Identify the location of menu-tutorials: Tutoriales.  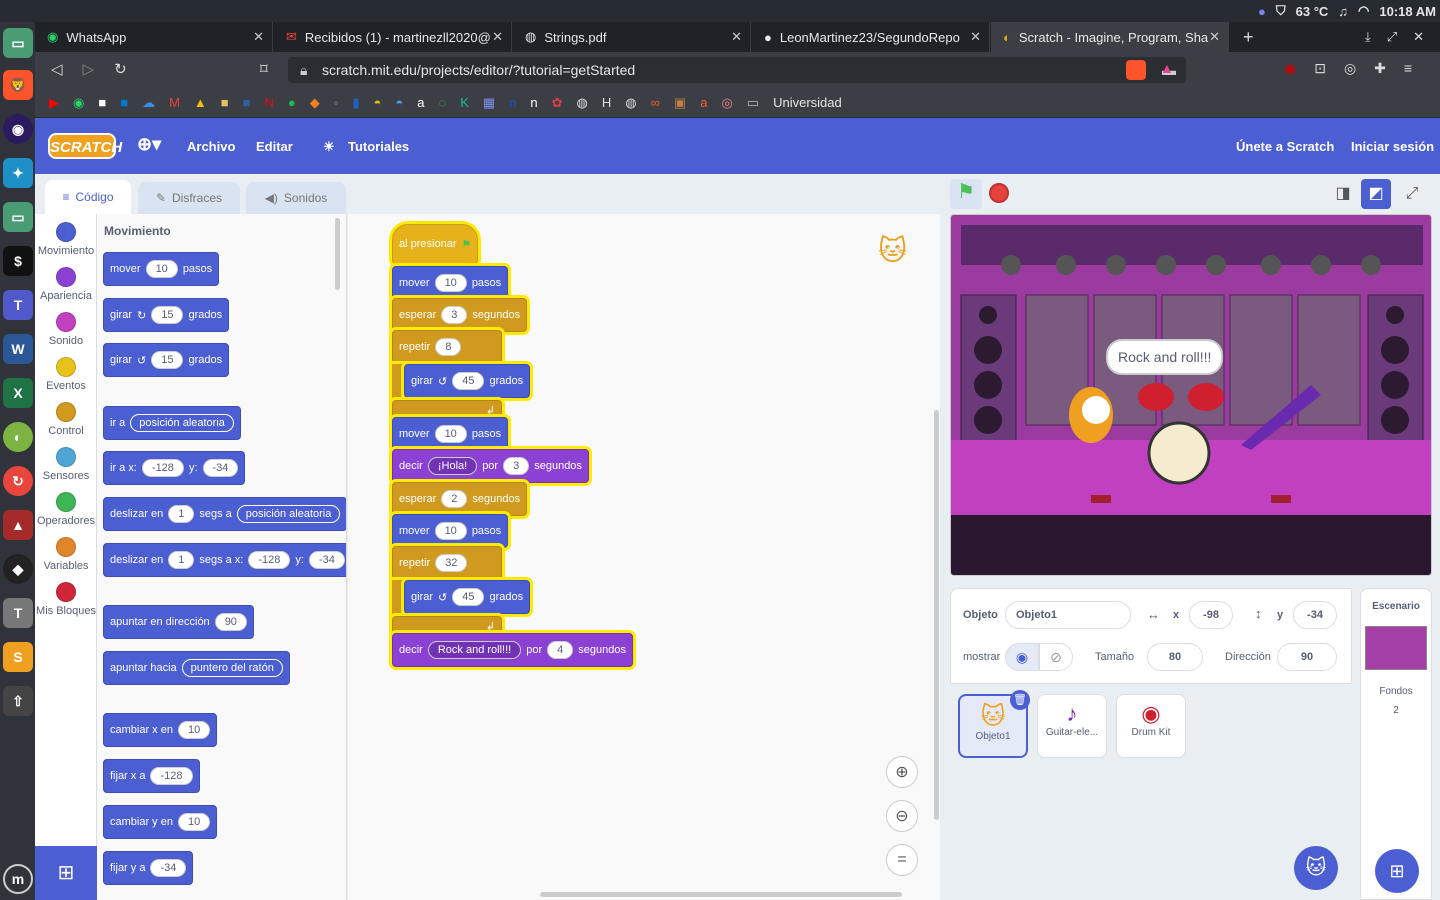
(378, 146).